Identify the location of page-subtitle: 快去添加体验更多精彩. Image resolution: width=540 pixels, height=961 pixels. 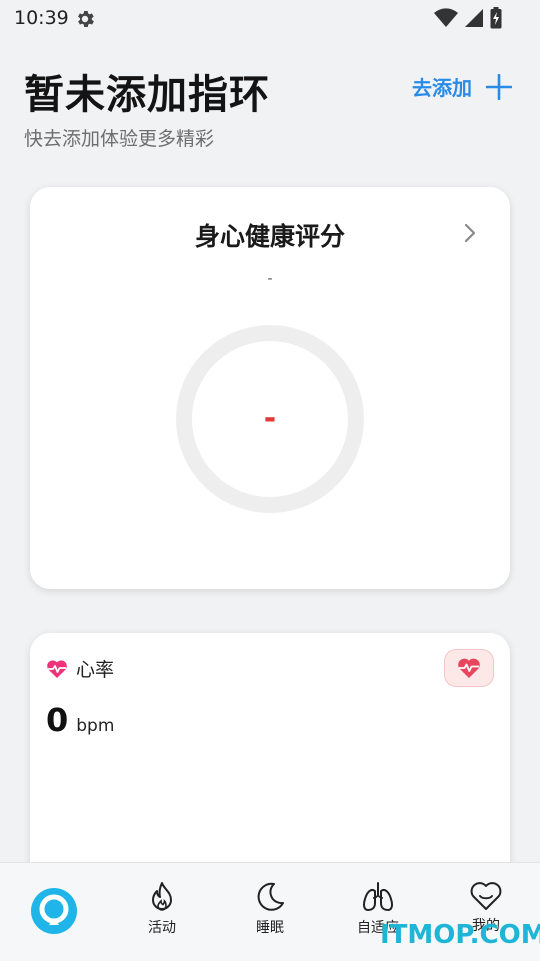
(119, 139).